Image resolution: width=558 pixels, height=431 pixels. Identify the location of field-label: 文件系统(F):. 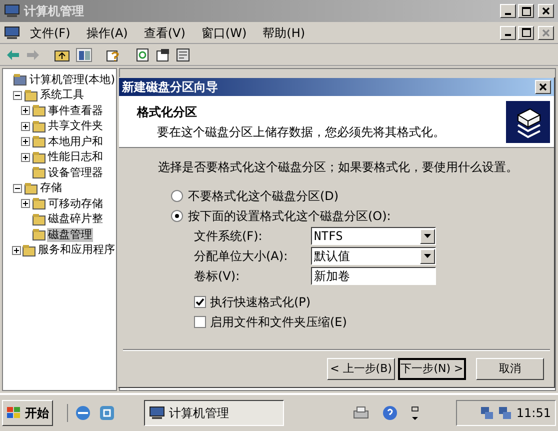
(229, 236).